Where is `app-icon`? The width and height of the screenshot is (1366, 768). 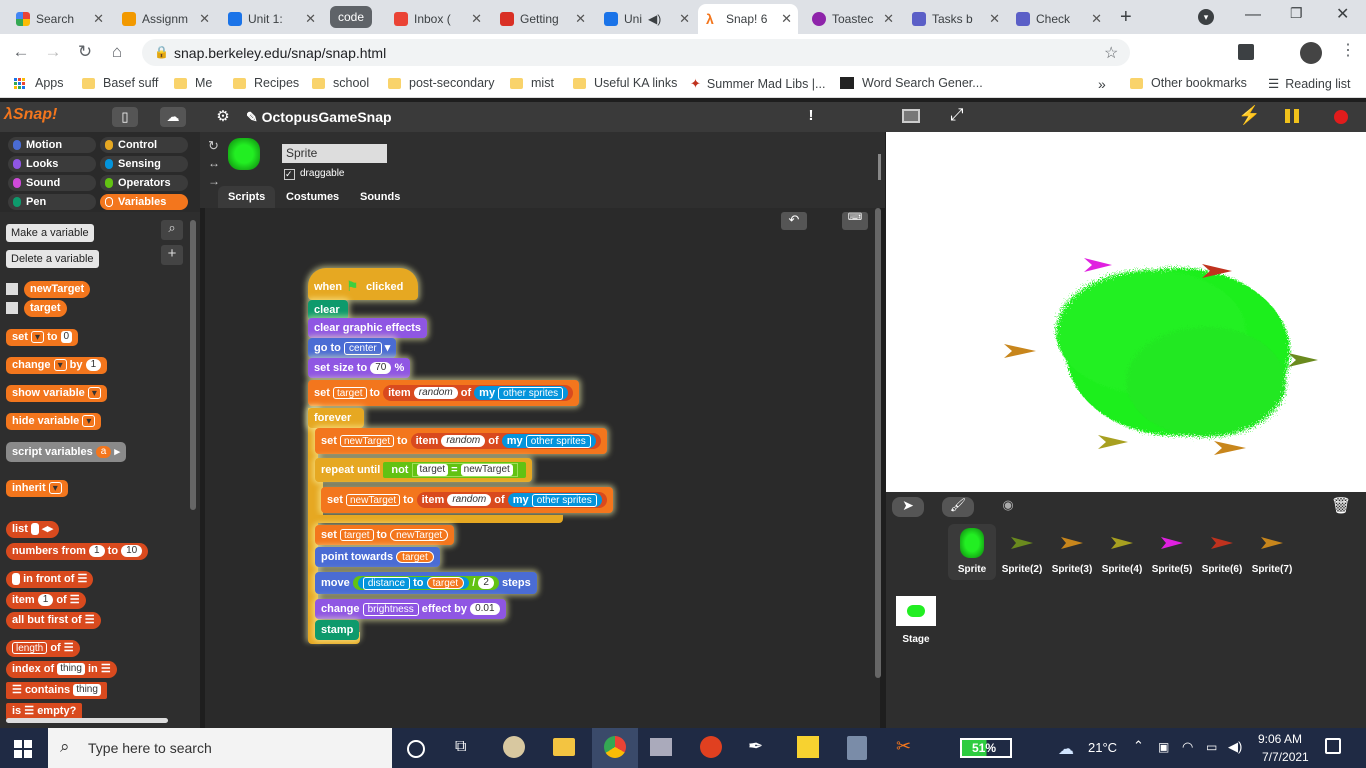
app-icon is located at coordinates (711, 747).